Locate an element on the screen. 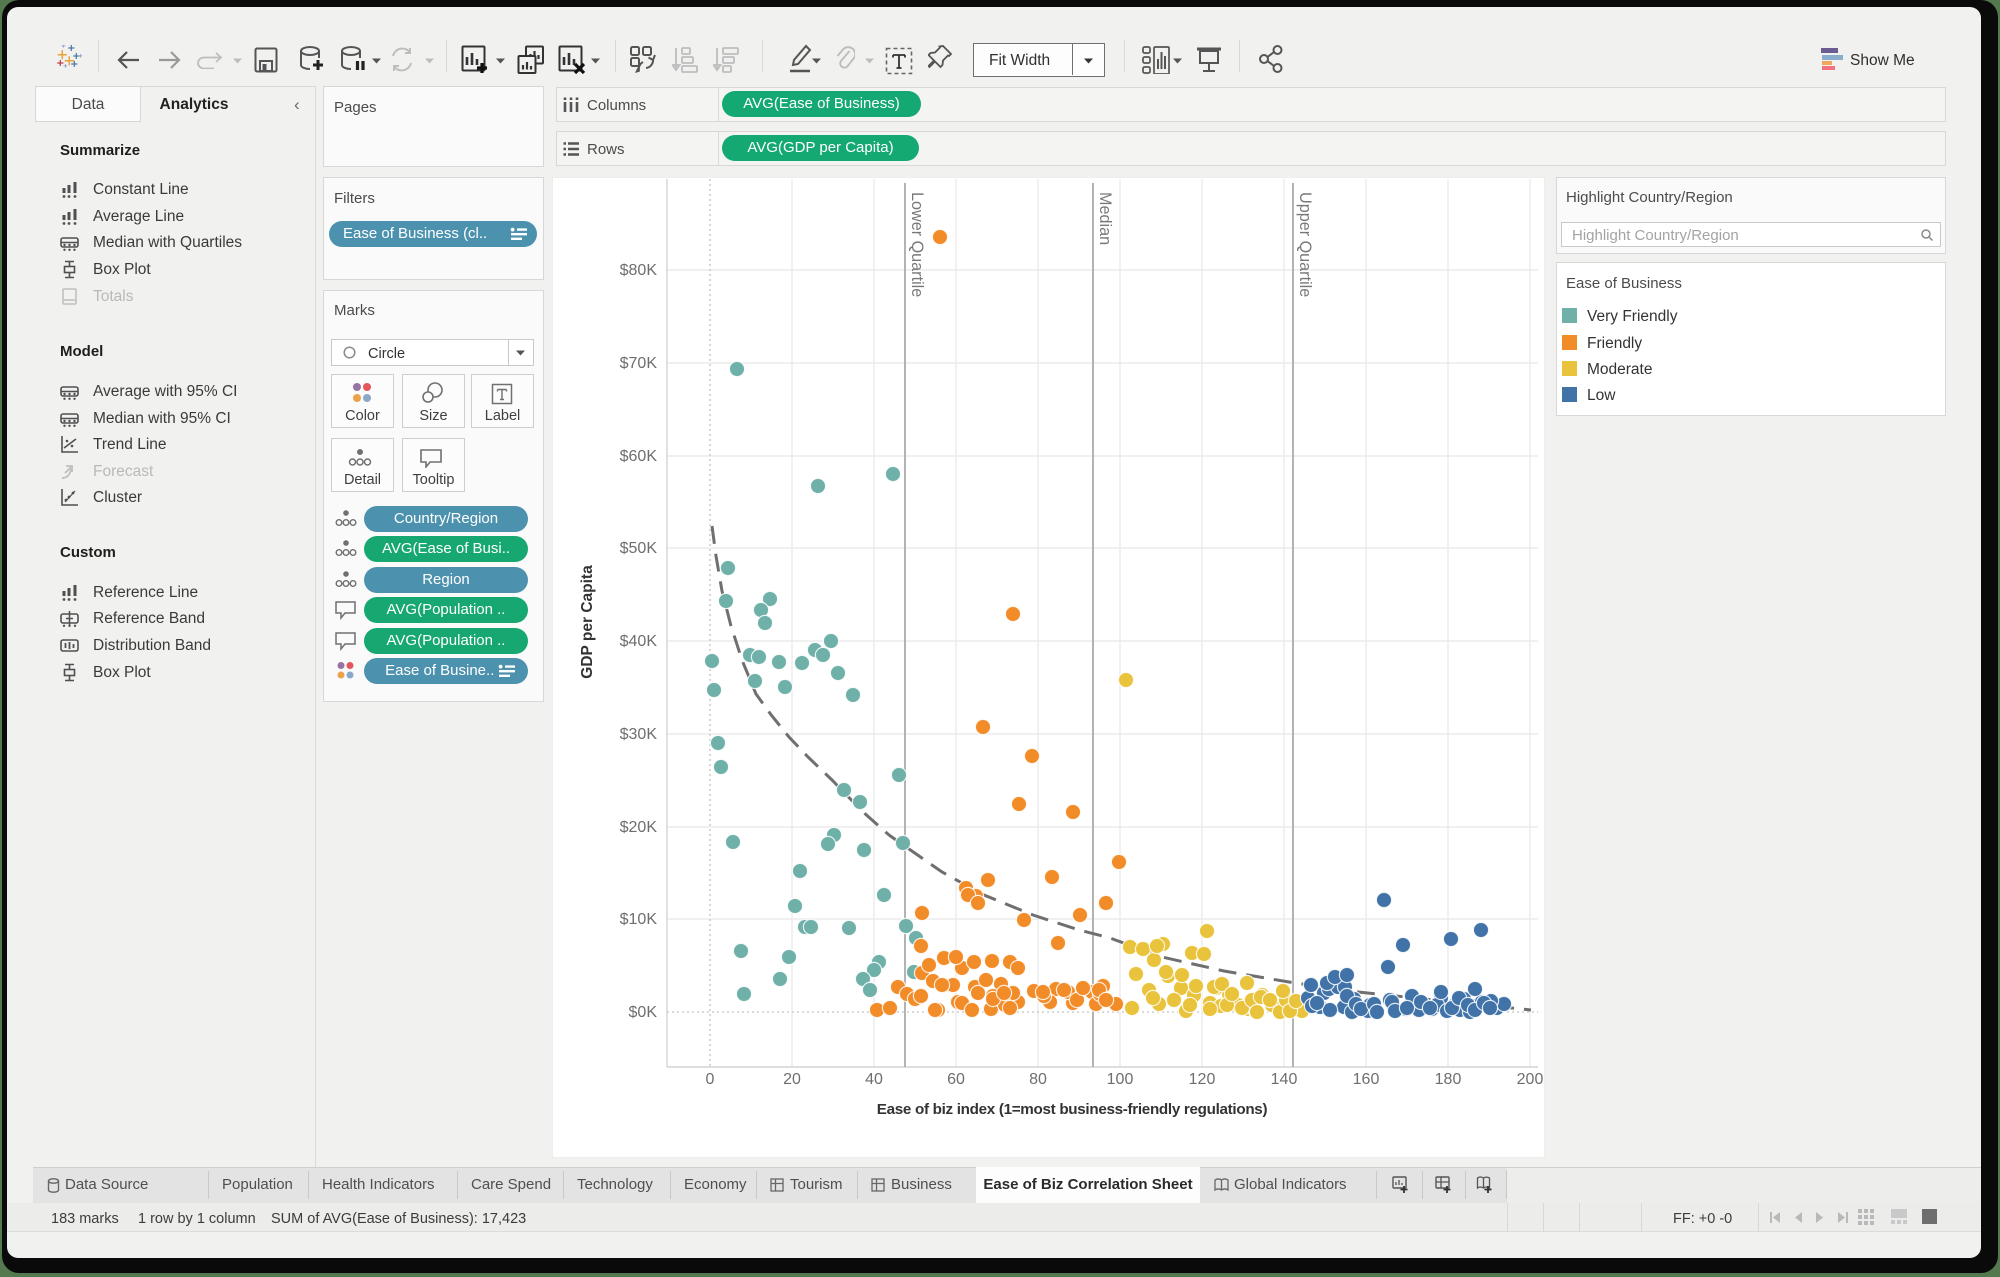  svg-text: 100 is located at coordinates (1120, 1079).